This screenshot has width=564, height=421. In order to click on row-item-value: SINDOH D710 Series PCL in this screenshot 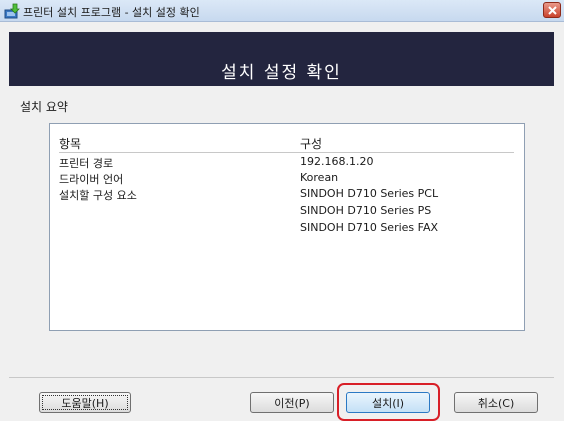, I will do `click(369, 193)`.